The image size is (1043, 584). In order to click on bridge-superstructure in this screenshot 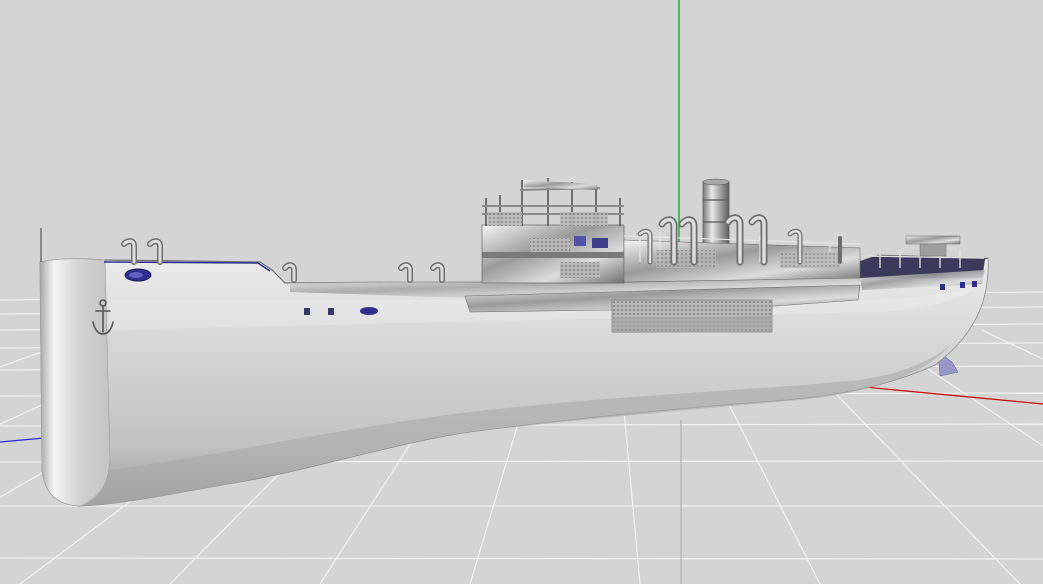, I will do `click(553, 231)`.